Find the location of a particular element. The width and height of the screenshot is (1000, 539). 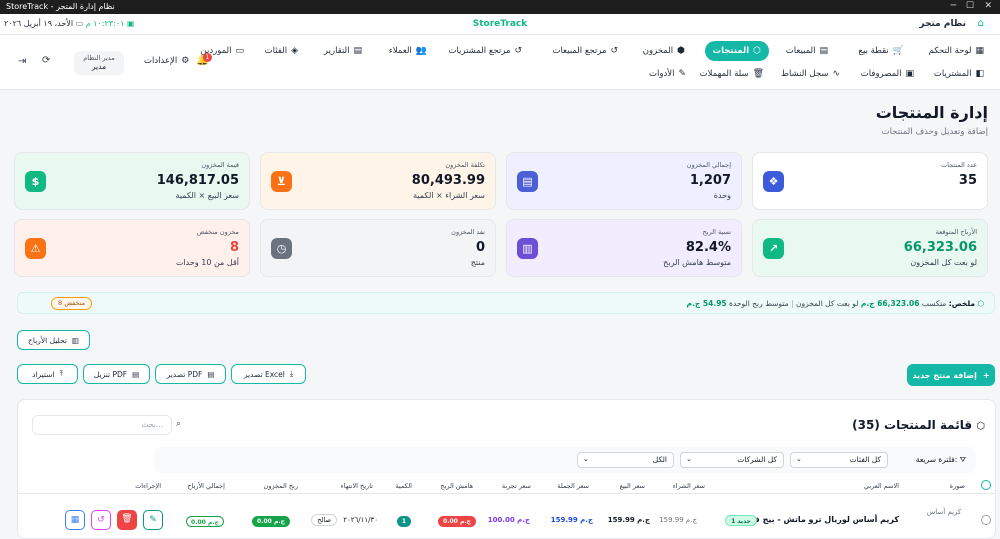

col-wholesale-price: سعر الجملة is located at coordinates (573, 486).